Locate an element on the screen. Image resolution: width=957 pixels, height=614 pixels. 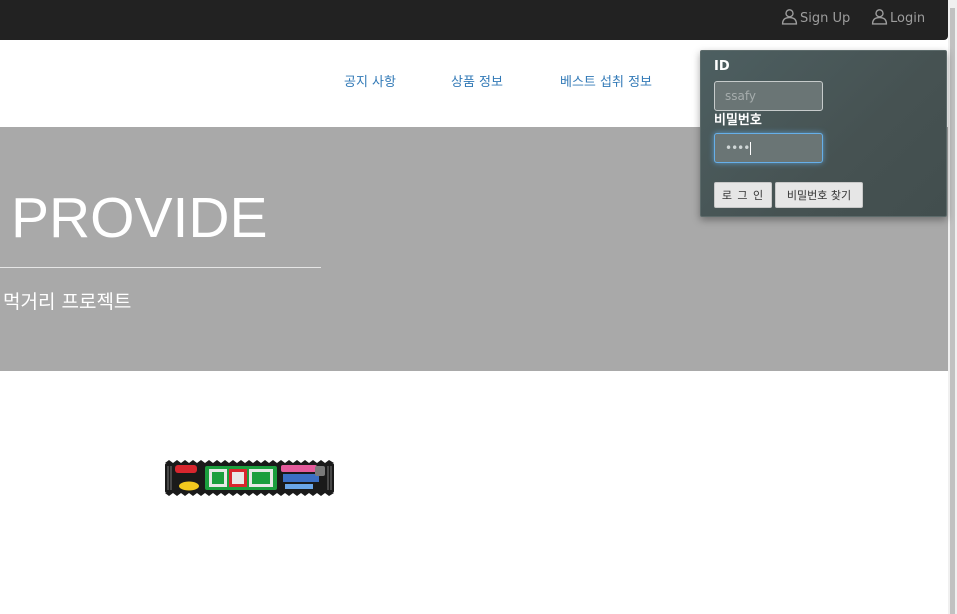
login-button: 로 그 인 is located at coordinates (743, 195).